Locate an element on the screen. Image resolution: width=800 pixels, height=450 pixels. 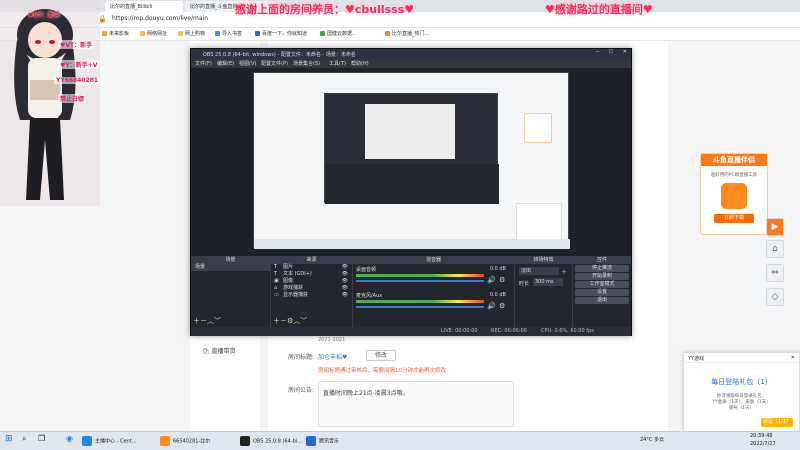
home-icon: ⌂ is located at coordinates (775, 249).